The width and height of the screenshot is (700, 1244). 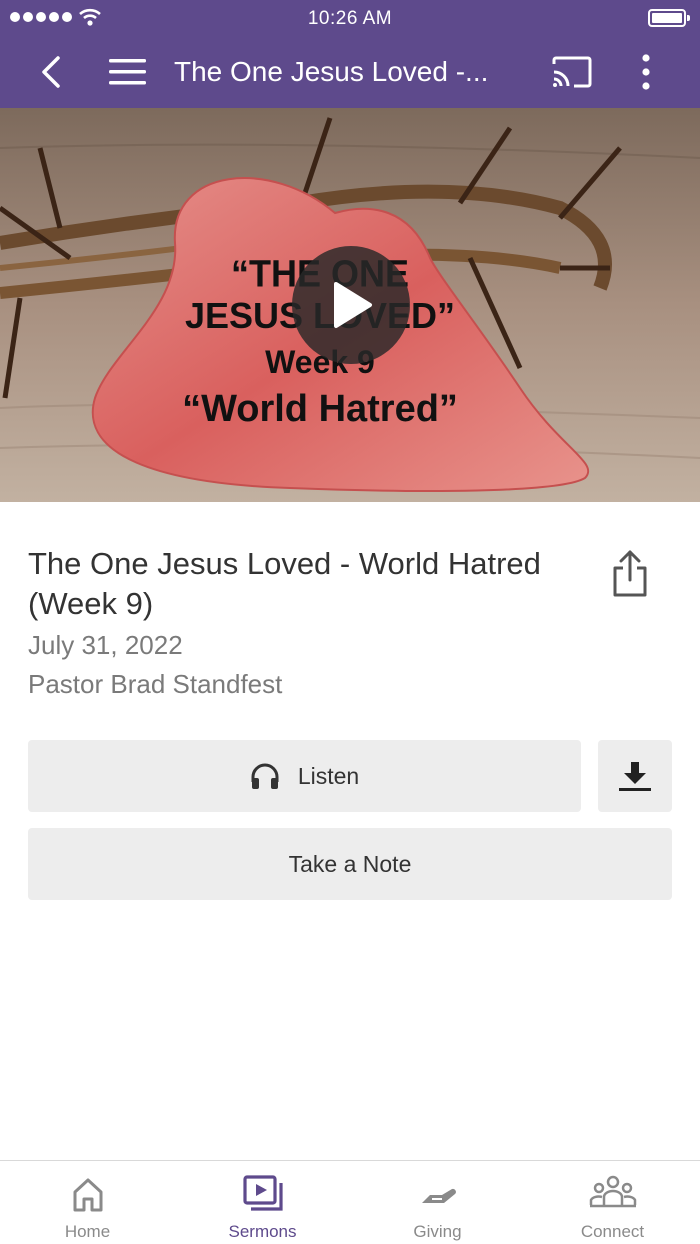 What do you see at coordinates (669, 18) in the screenshot?
I see `battery-icon` at bounding box center [669, 18].